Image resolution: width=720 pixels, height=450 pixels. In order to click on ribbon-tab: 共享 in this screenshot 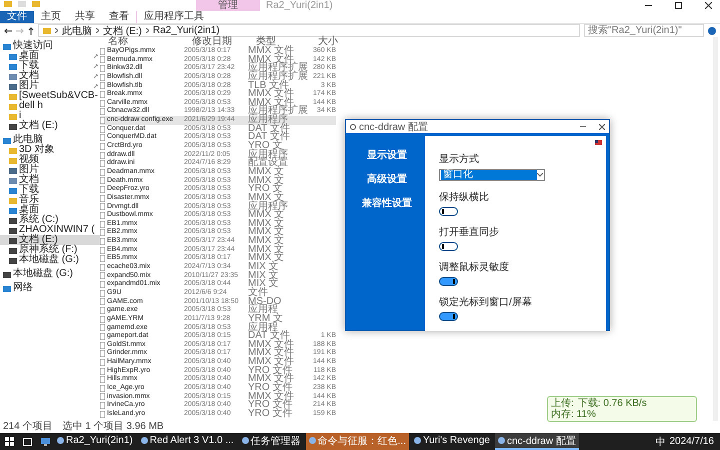, I will do `click(85, 17)`.